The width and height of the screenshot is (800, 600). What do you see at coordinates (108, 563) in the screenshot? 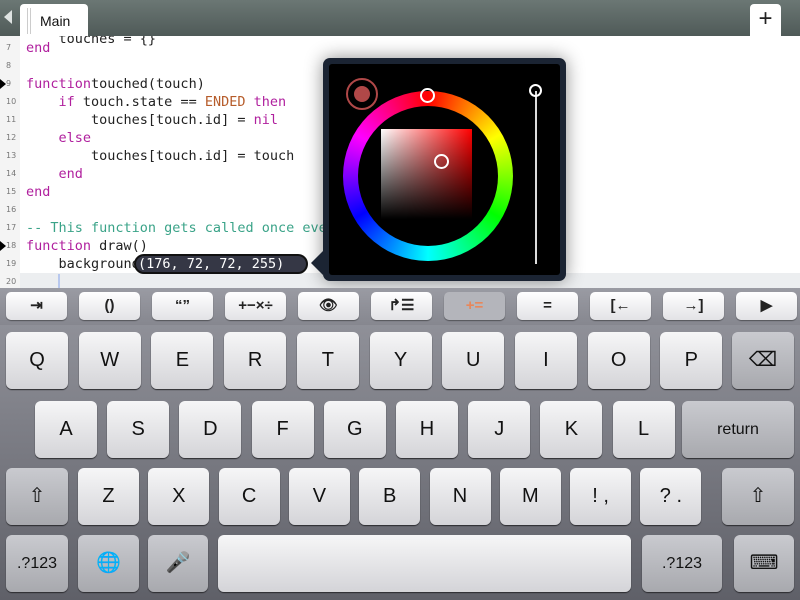
I see `globe-icon: 🌐` at bounding box center [108, 563].